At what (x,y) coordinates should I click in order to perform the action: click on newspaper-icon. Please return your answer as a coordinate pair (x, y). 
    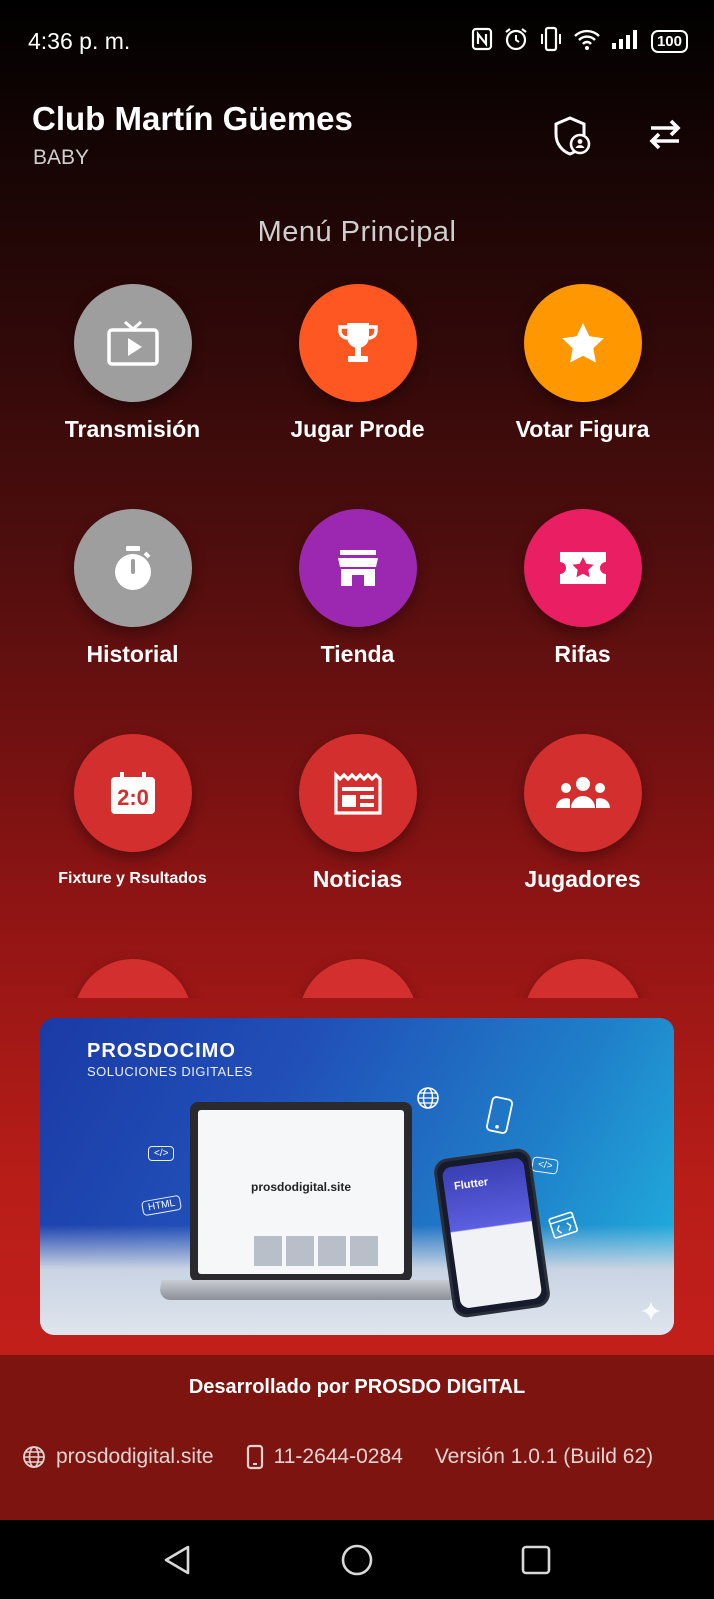
    Looking at the image, I should click on (357, 793).